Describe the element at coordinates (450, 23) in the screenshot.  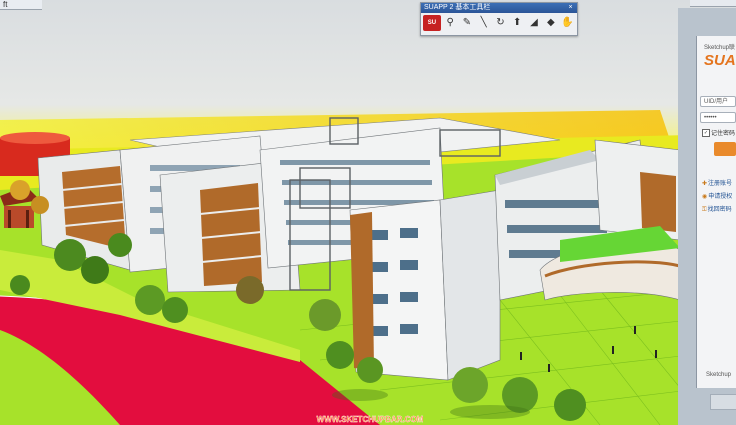
I see `zoom-icon: ⚲` at that location.